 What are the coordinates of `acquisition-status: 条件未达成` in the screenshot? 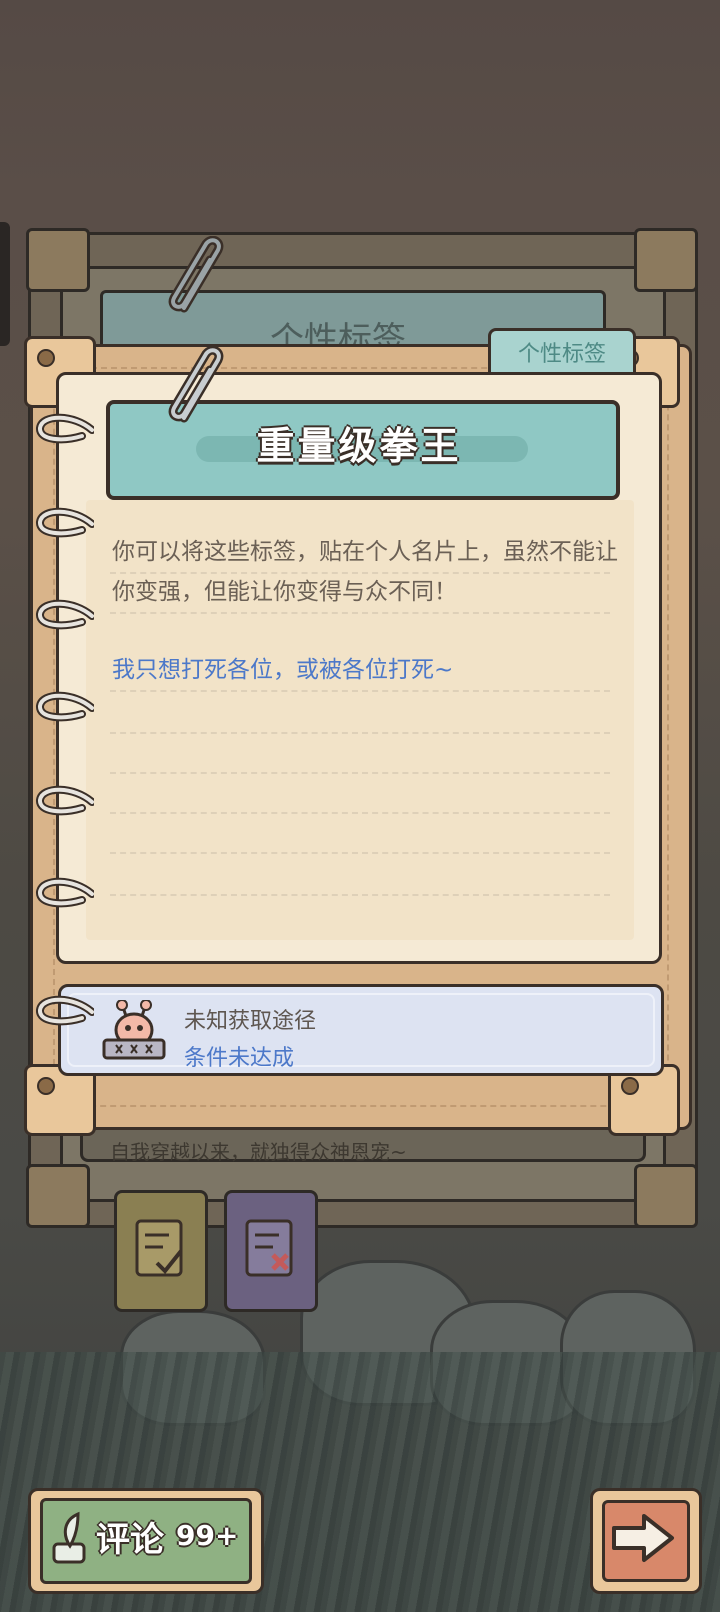 It's located at (239, 1058).